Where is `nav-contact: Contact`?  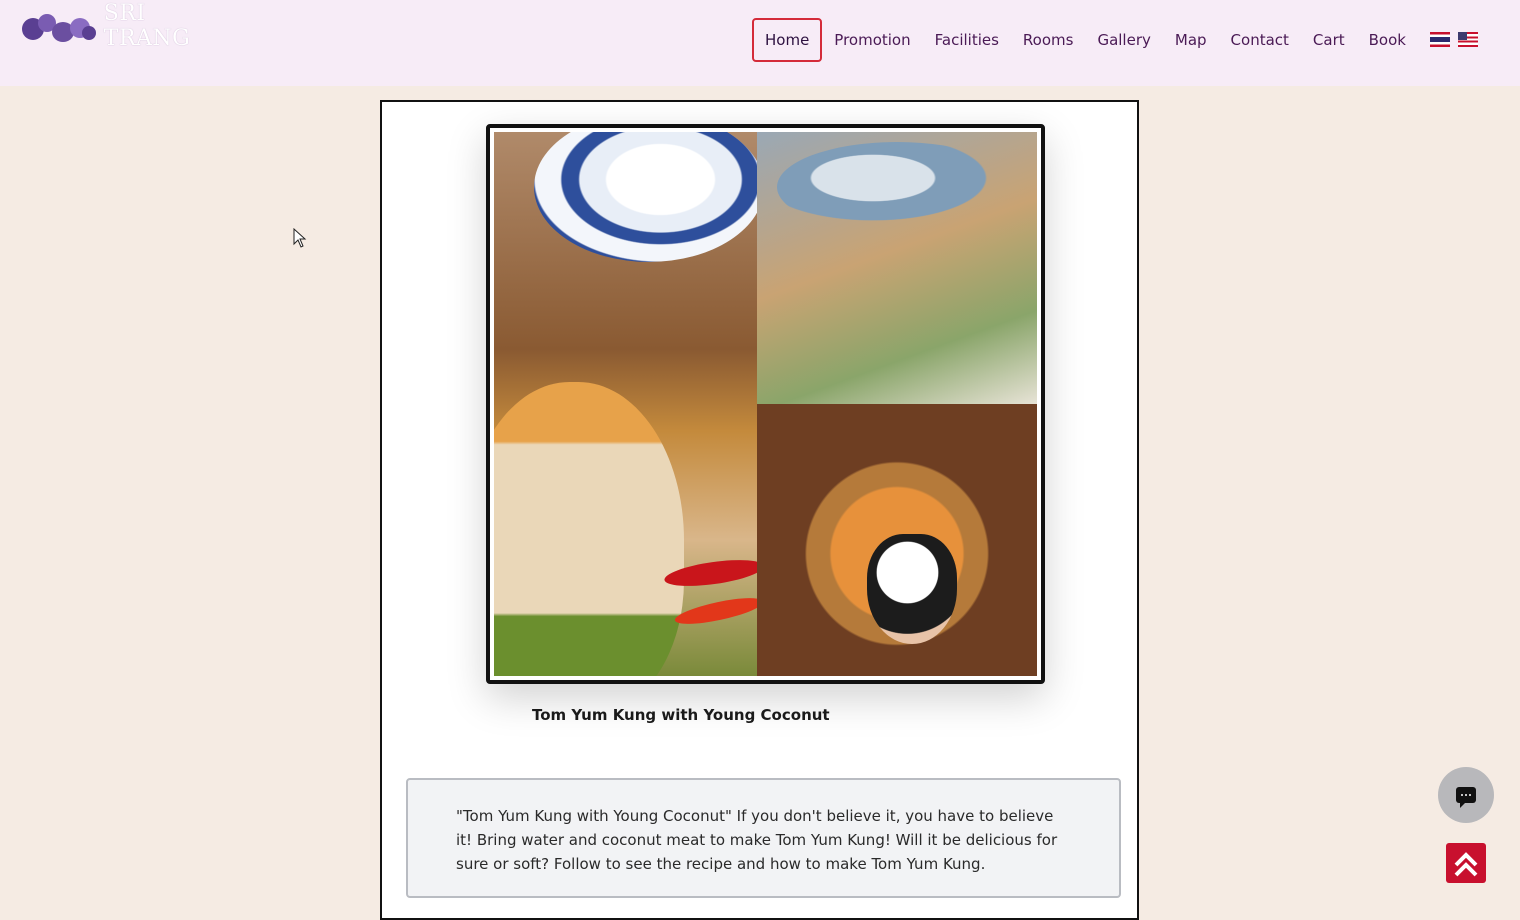 nav-contact: Contact is located at coordinates (1260, 40).